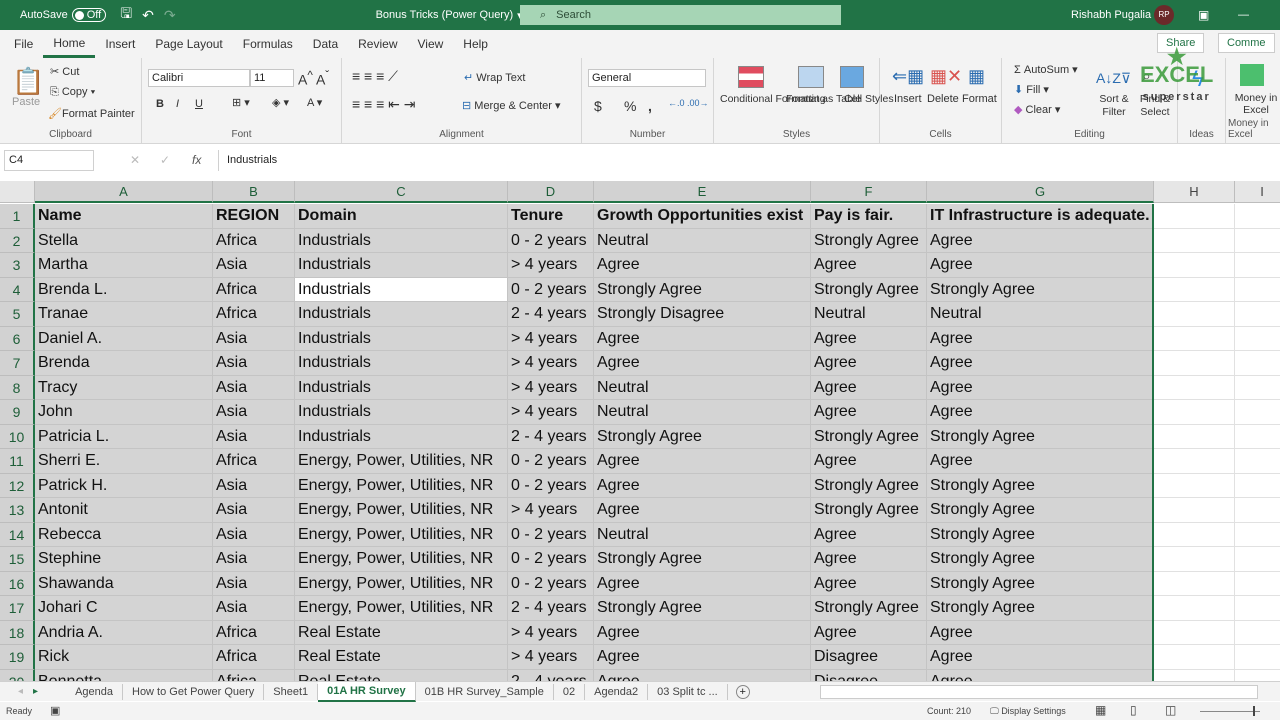 This screenshot has width=1280, height=720. What do you see at coordinates (401, 216) in the screenshot?
I see `header-cell: Domain` at bounding box center [401, 216].